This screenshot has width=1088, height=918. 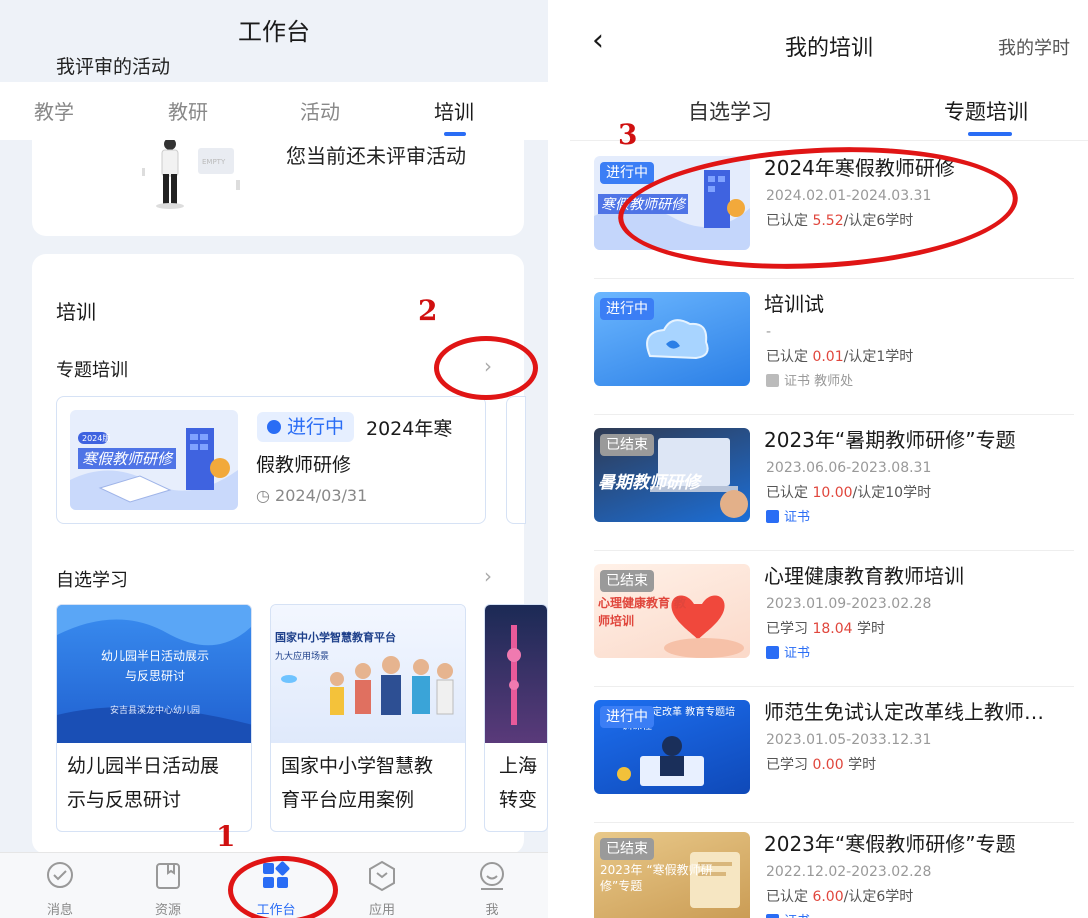 I want to click on ongoing-clock-icon, so click(x=274, y=427).